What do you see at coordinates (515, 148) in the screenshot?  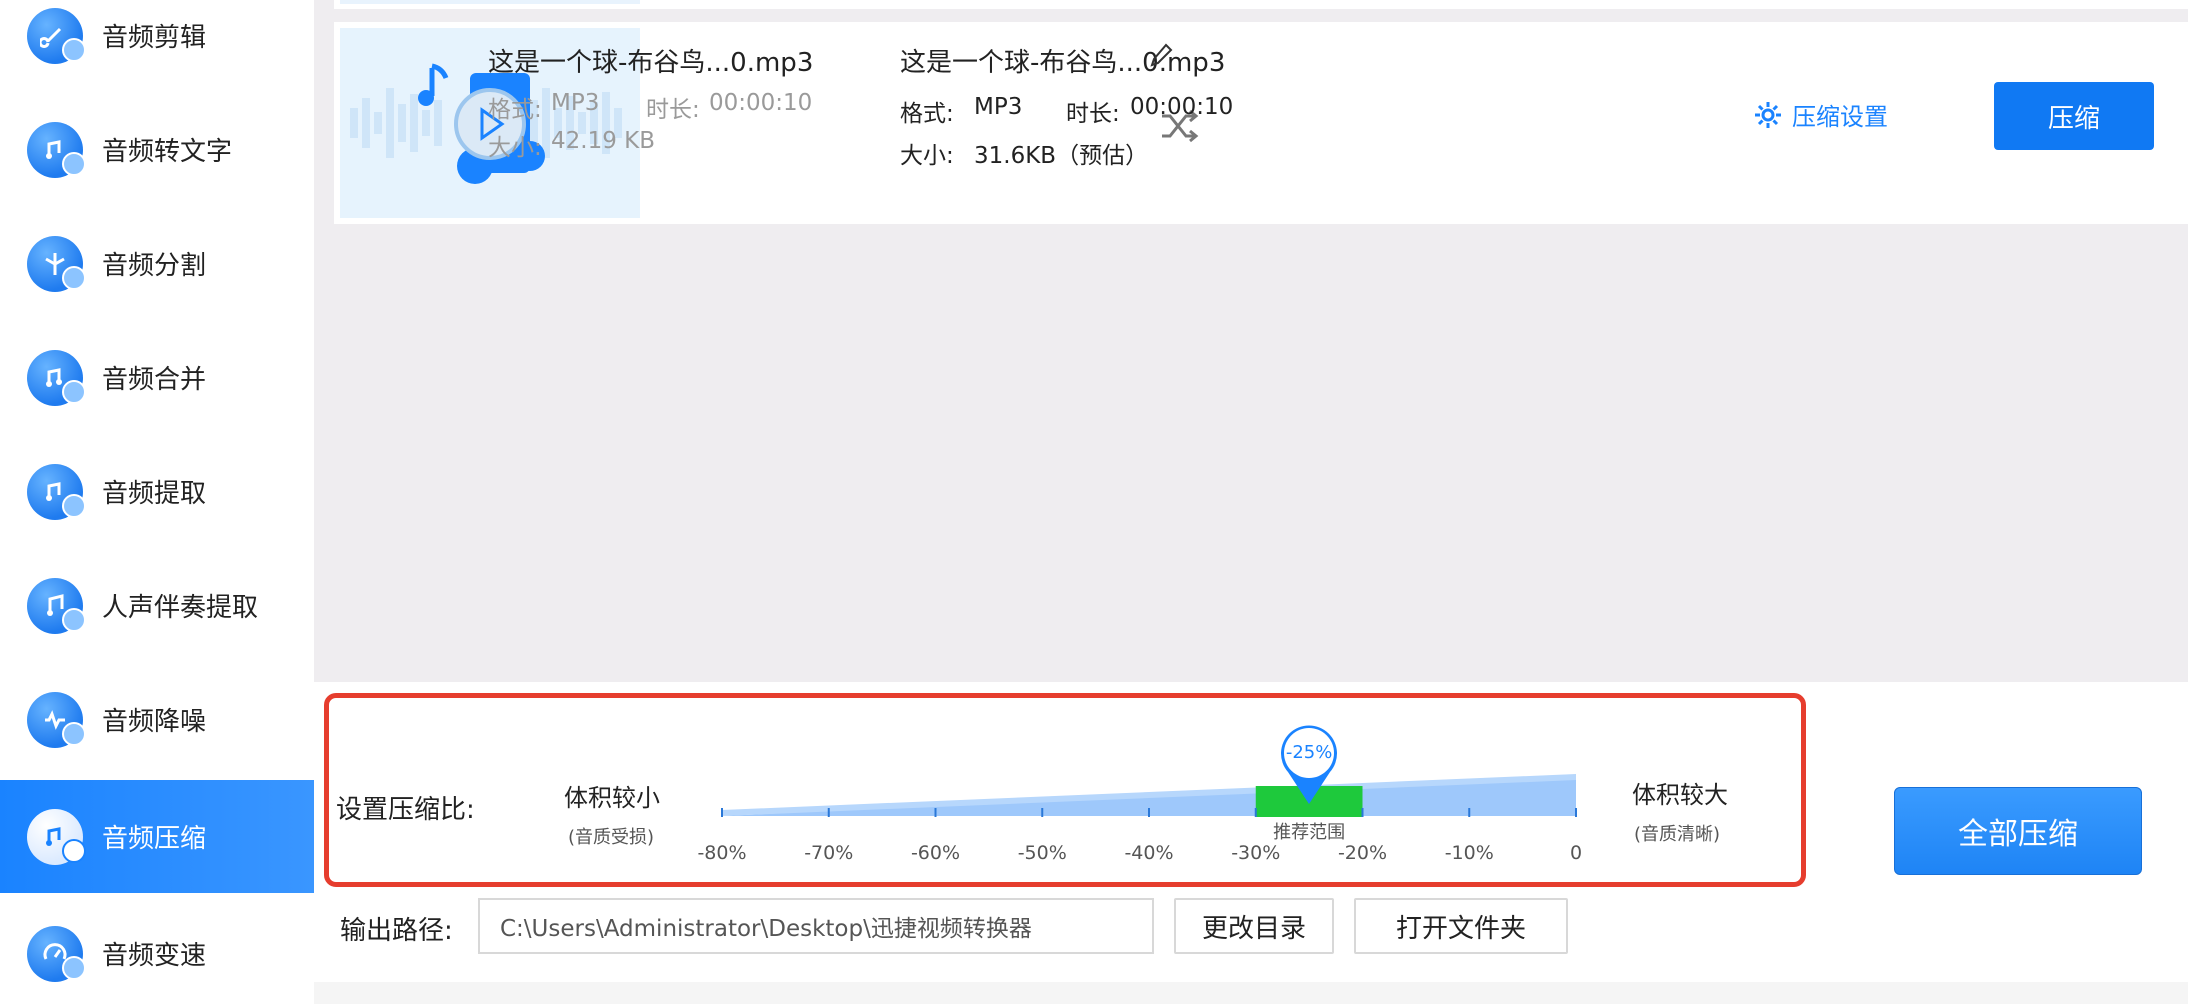 I see `source-size-label: 大小:` at bounding box center [515, 148].